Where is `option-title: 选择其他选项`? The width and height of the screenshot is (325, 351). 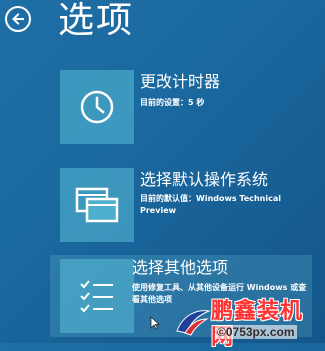 option-title: 选择其他选项 is located at coordinates (180, 267).